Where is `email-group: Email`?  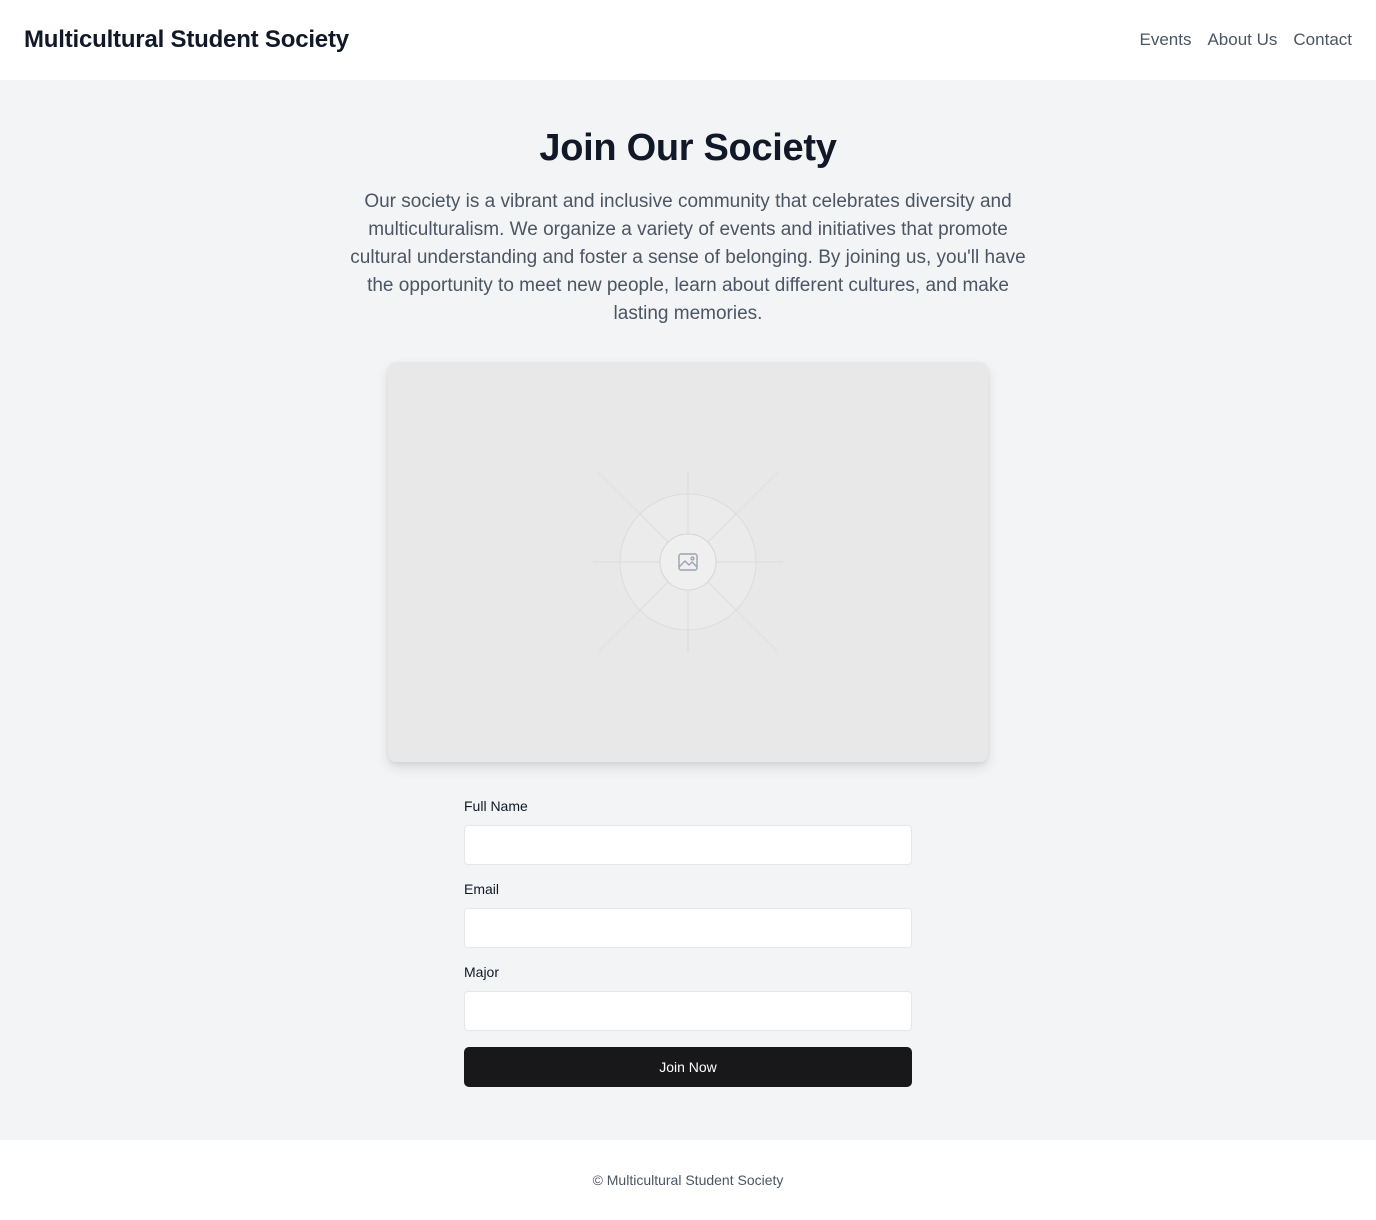 email-group: Email is located at coordinates (688, 914).